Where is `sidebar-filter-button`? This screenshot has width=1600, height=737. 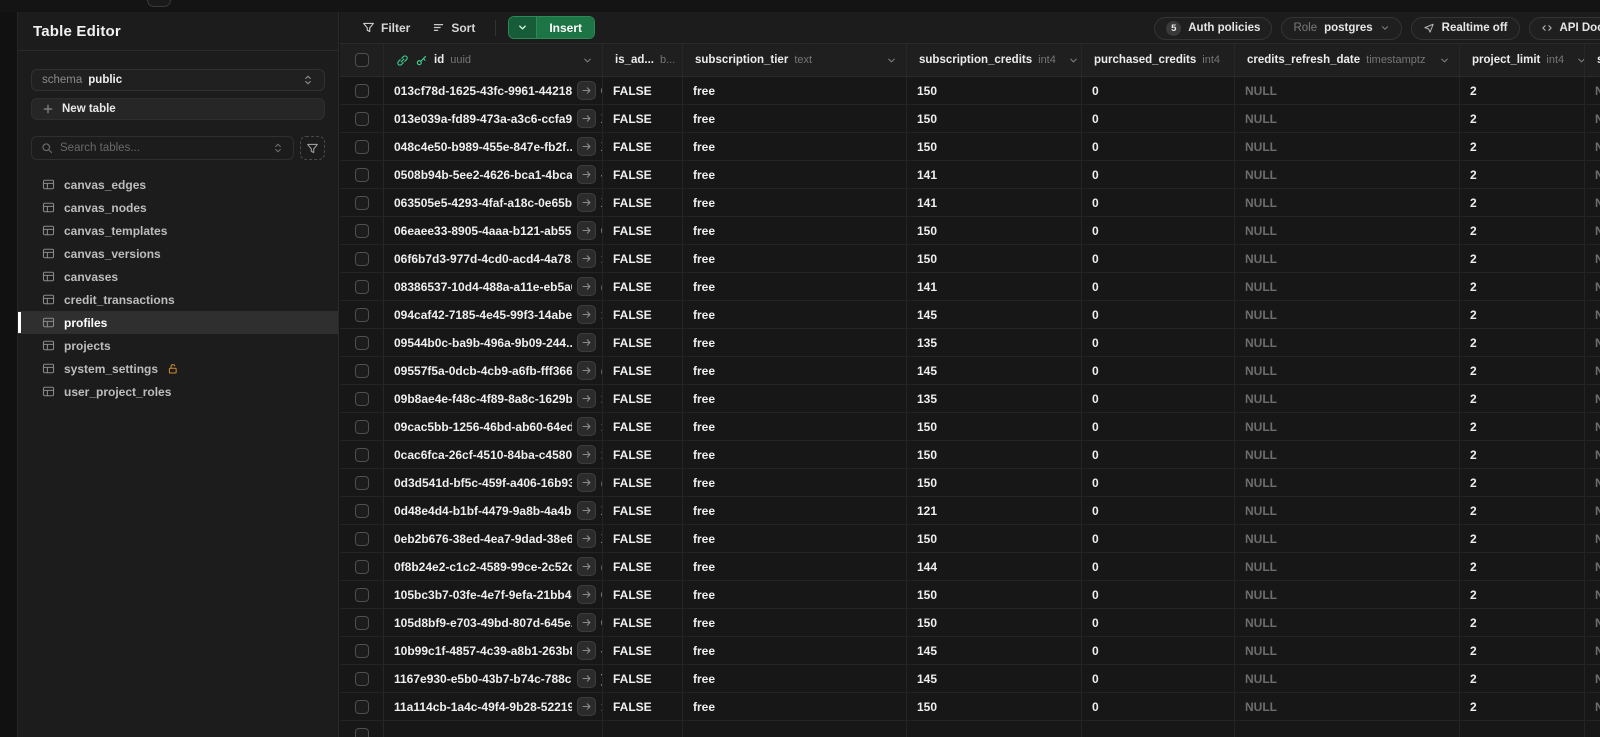
sidebar-filter-button is located at coordinates (312, 148).